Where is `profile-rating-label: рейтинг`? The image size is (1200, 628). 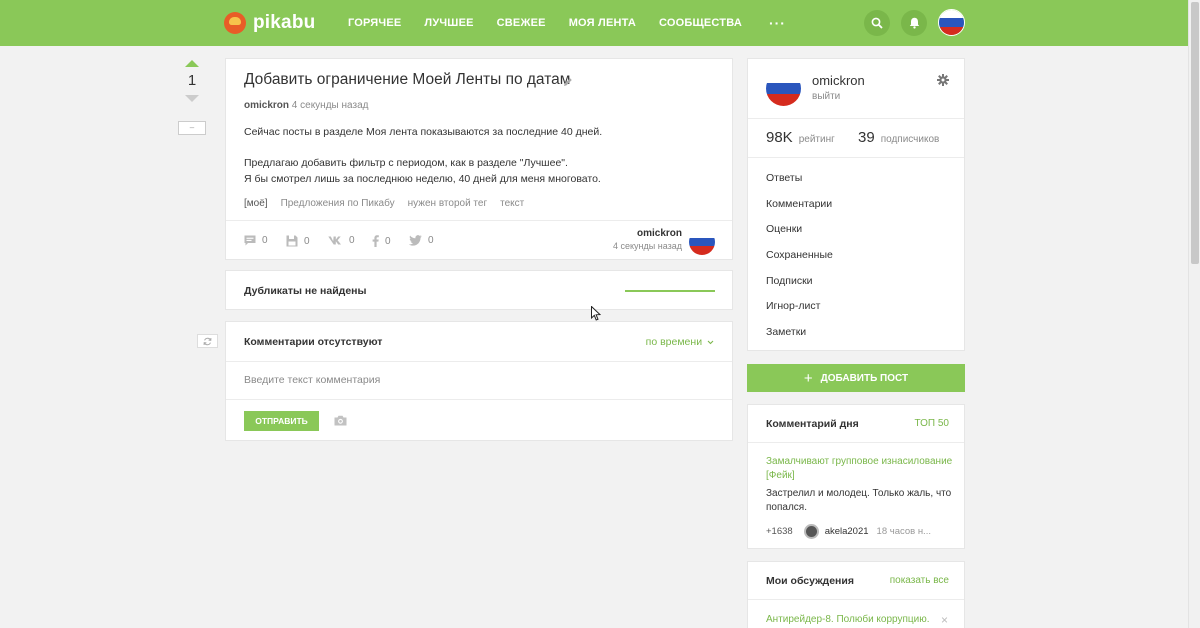
profile-rating-label: рейтинг is located at coordinates (816, 139).